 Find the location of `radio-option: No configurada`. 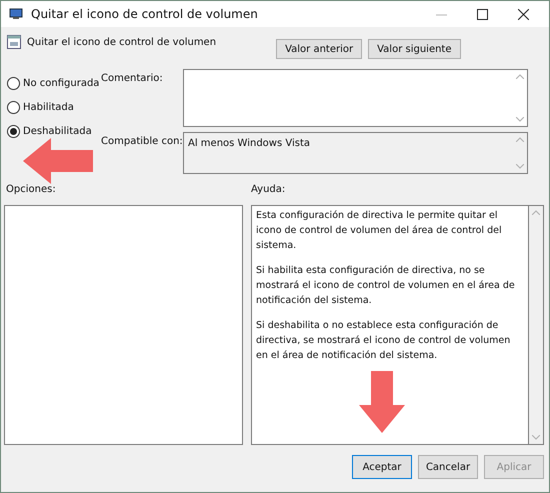

radio-option: No configurada is located at coordinates (53, 83).